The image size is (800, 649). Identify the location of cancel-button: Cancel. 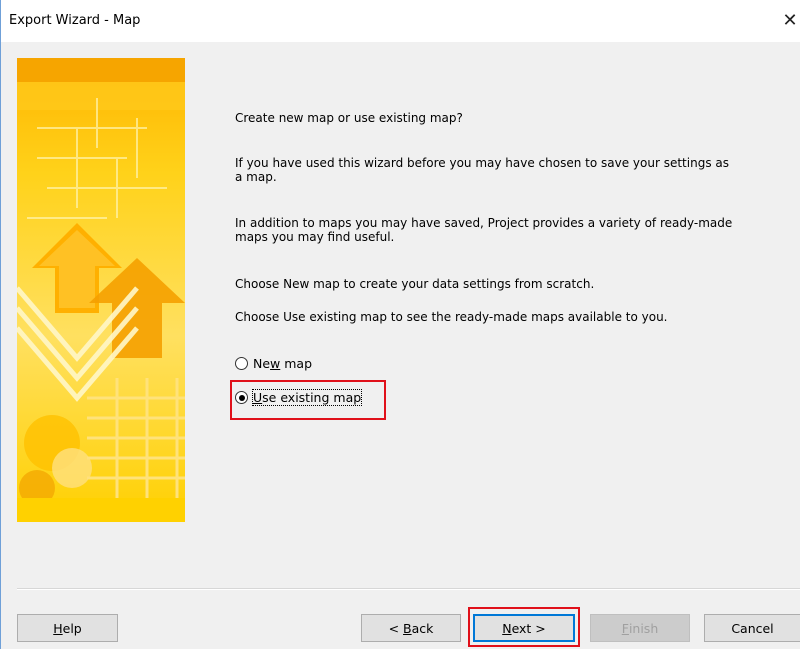
(752, 628).